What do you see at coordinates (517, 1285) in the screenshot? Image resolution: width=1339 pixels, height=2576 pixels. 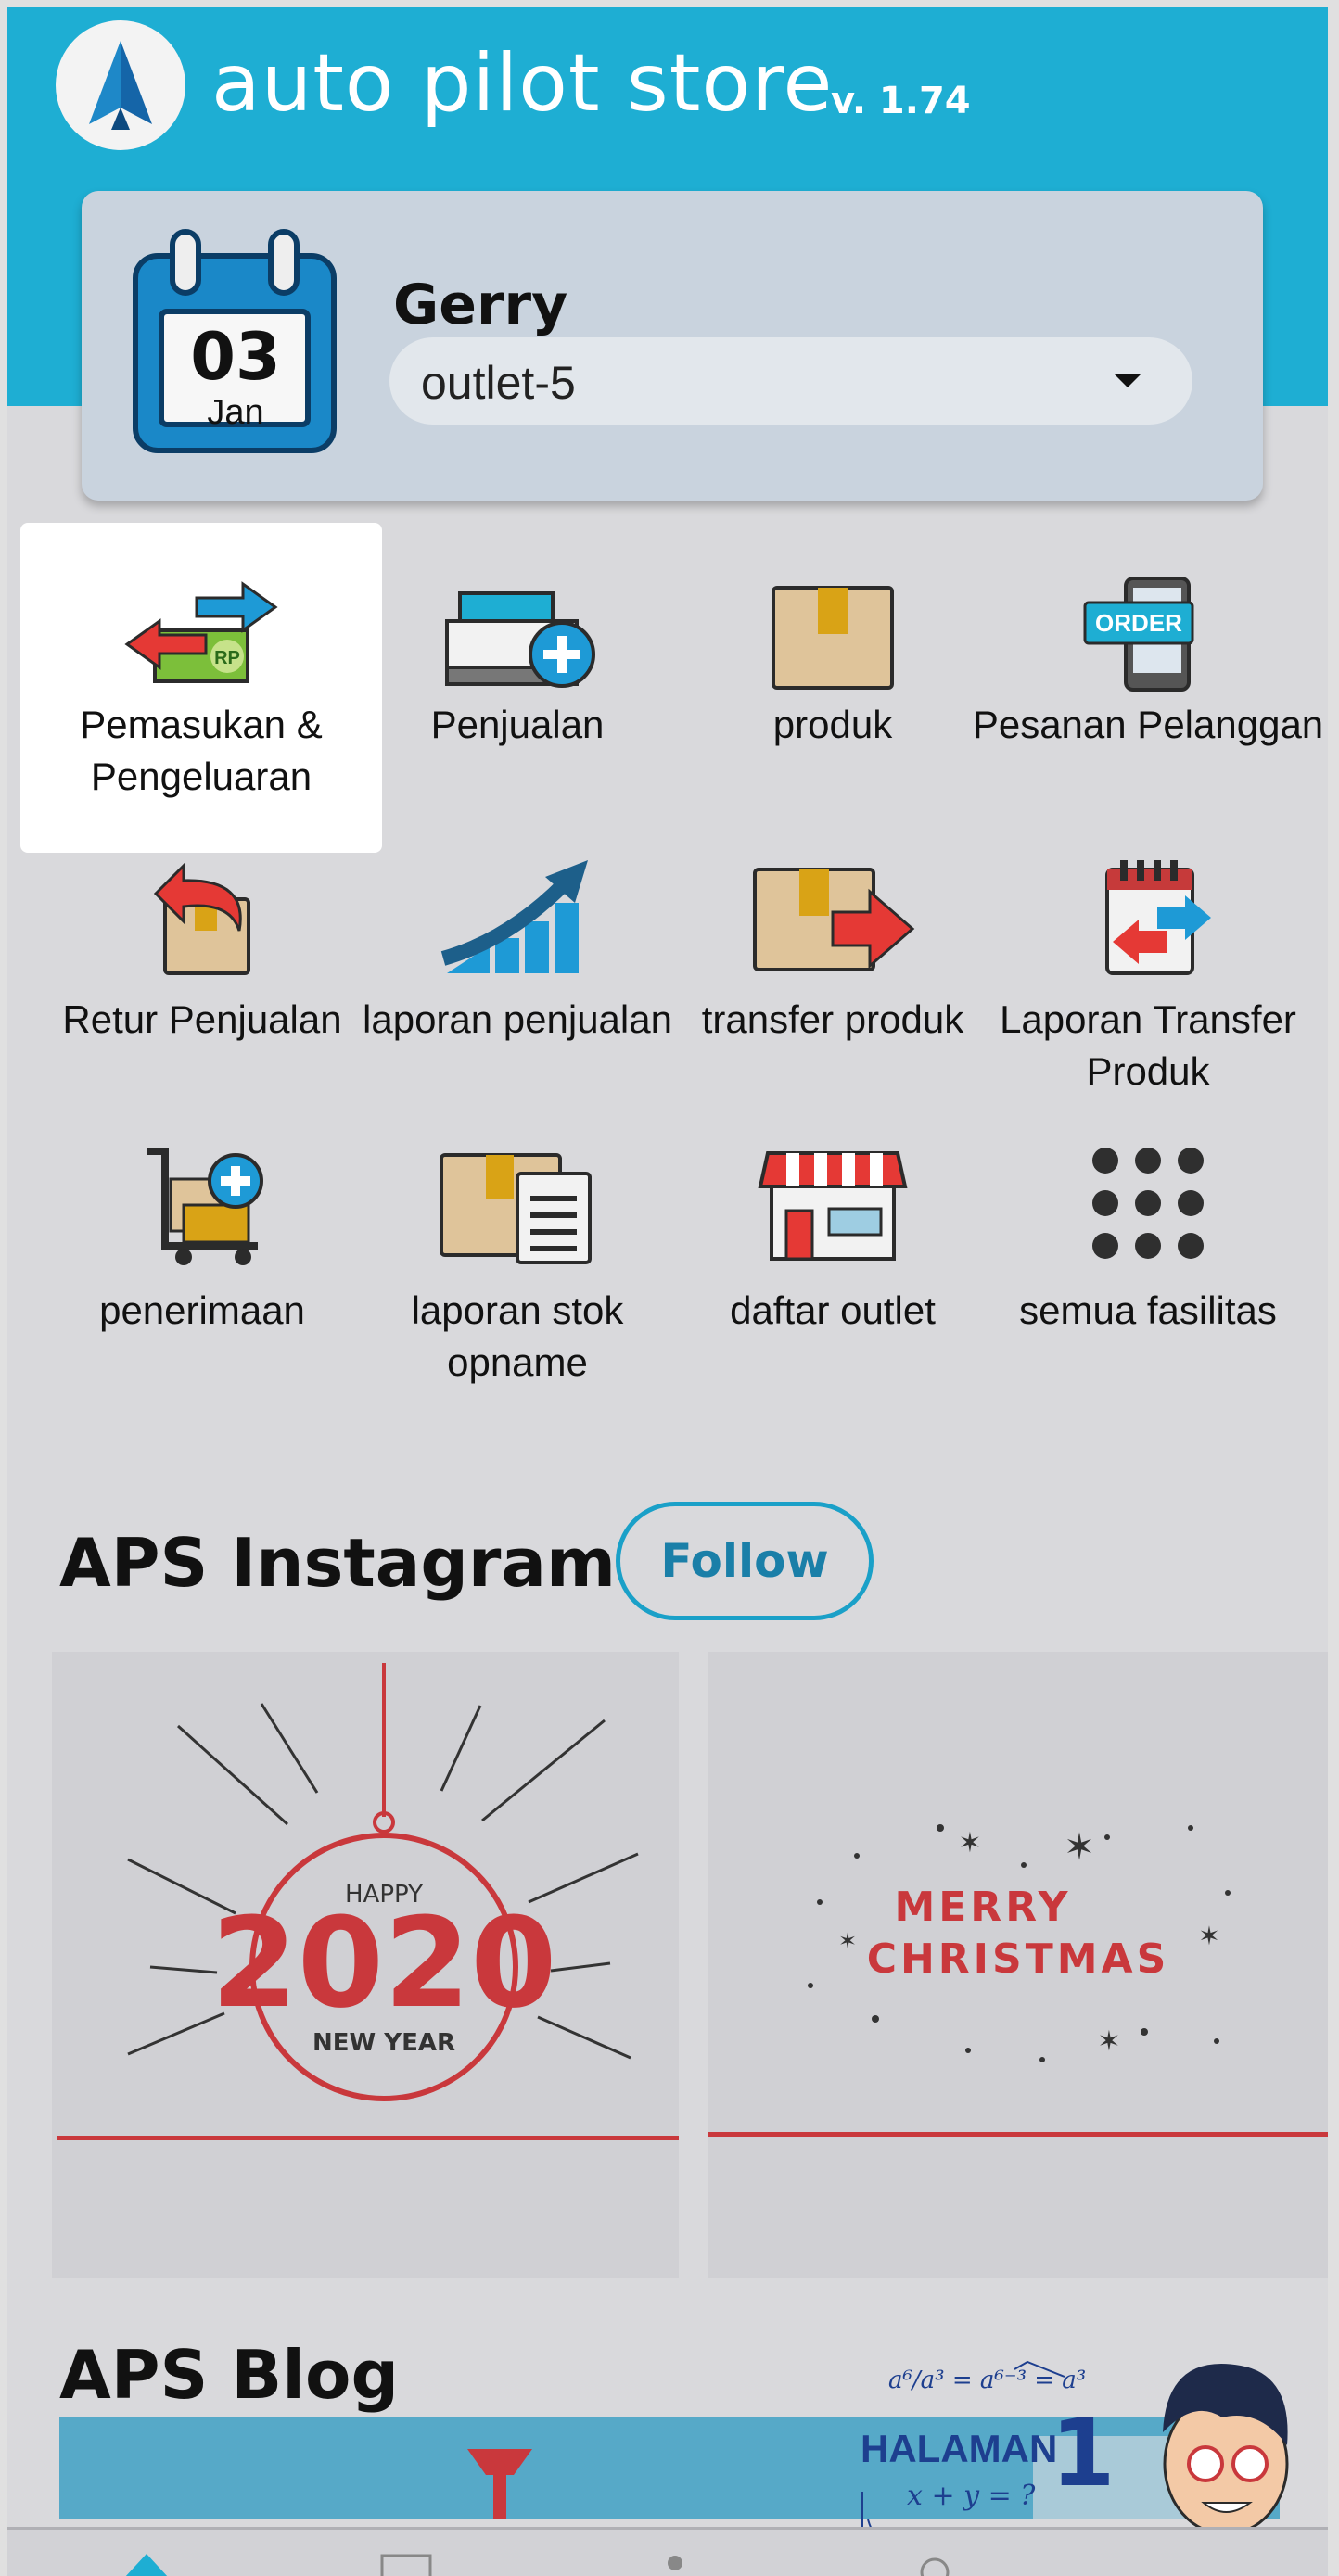 I see `menu-item-laporan-stok-opname: laporan stok opname` at bounding box center [517, 1285].